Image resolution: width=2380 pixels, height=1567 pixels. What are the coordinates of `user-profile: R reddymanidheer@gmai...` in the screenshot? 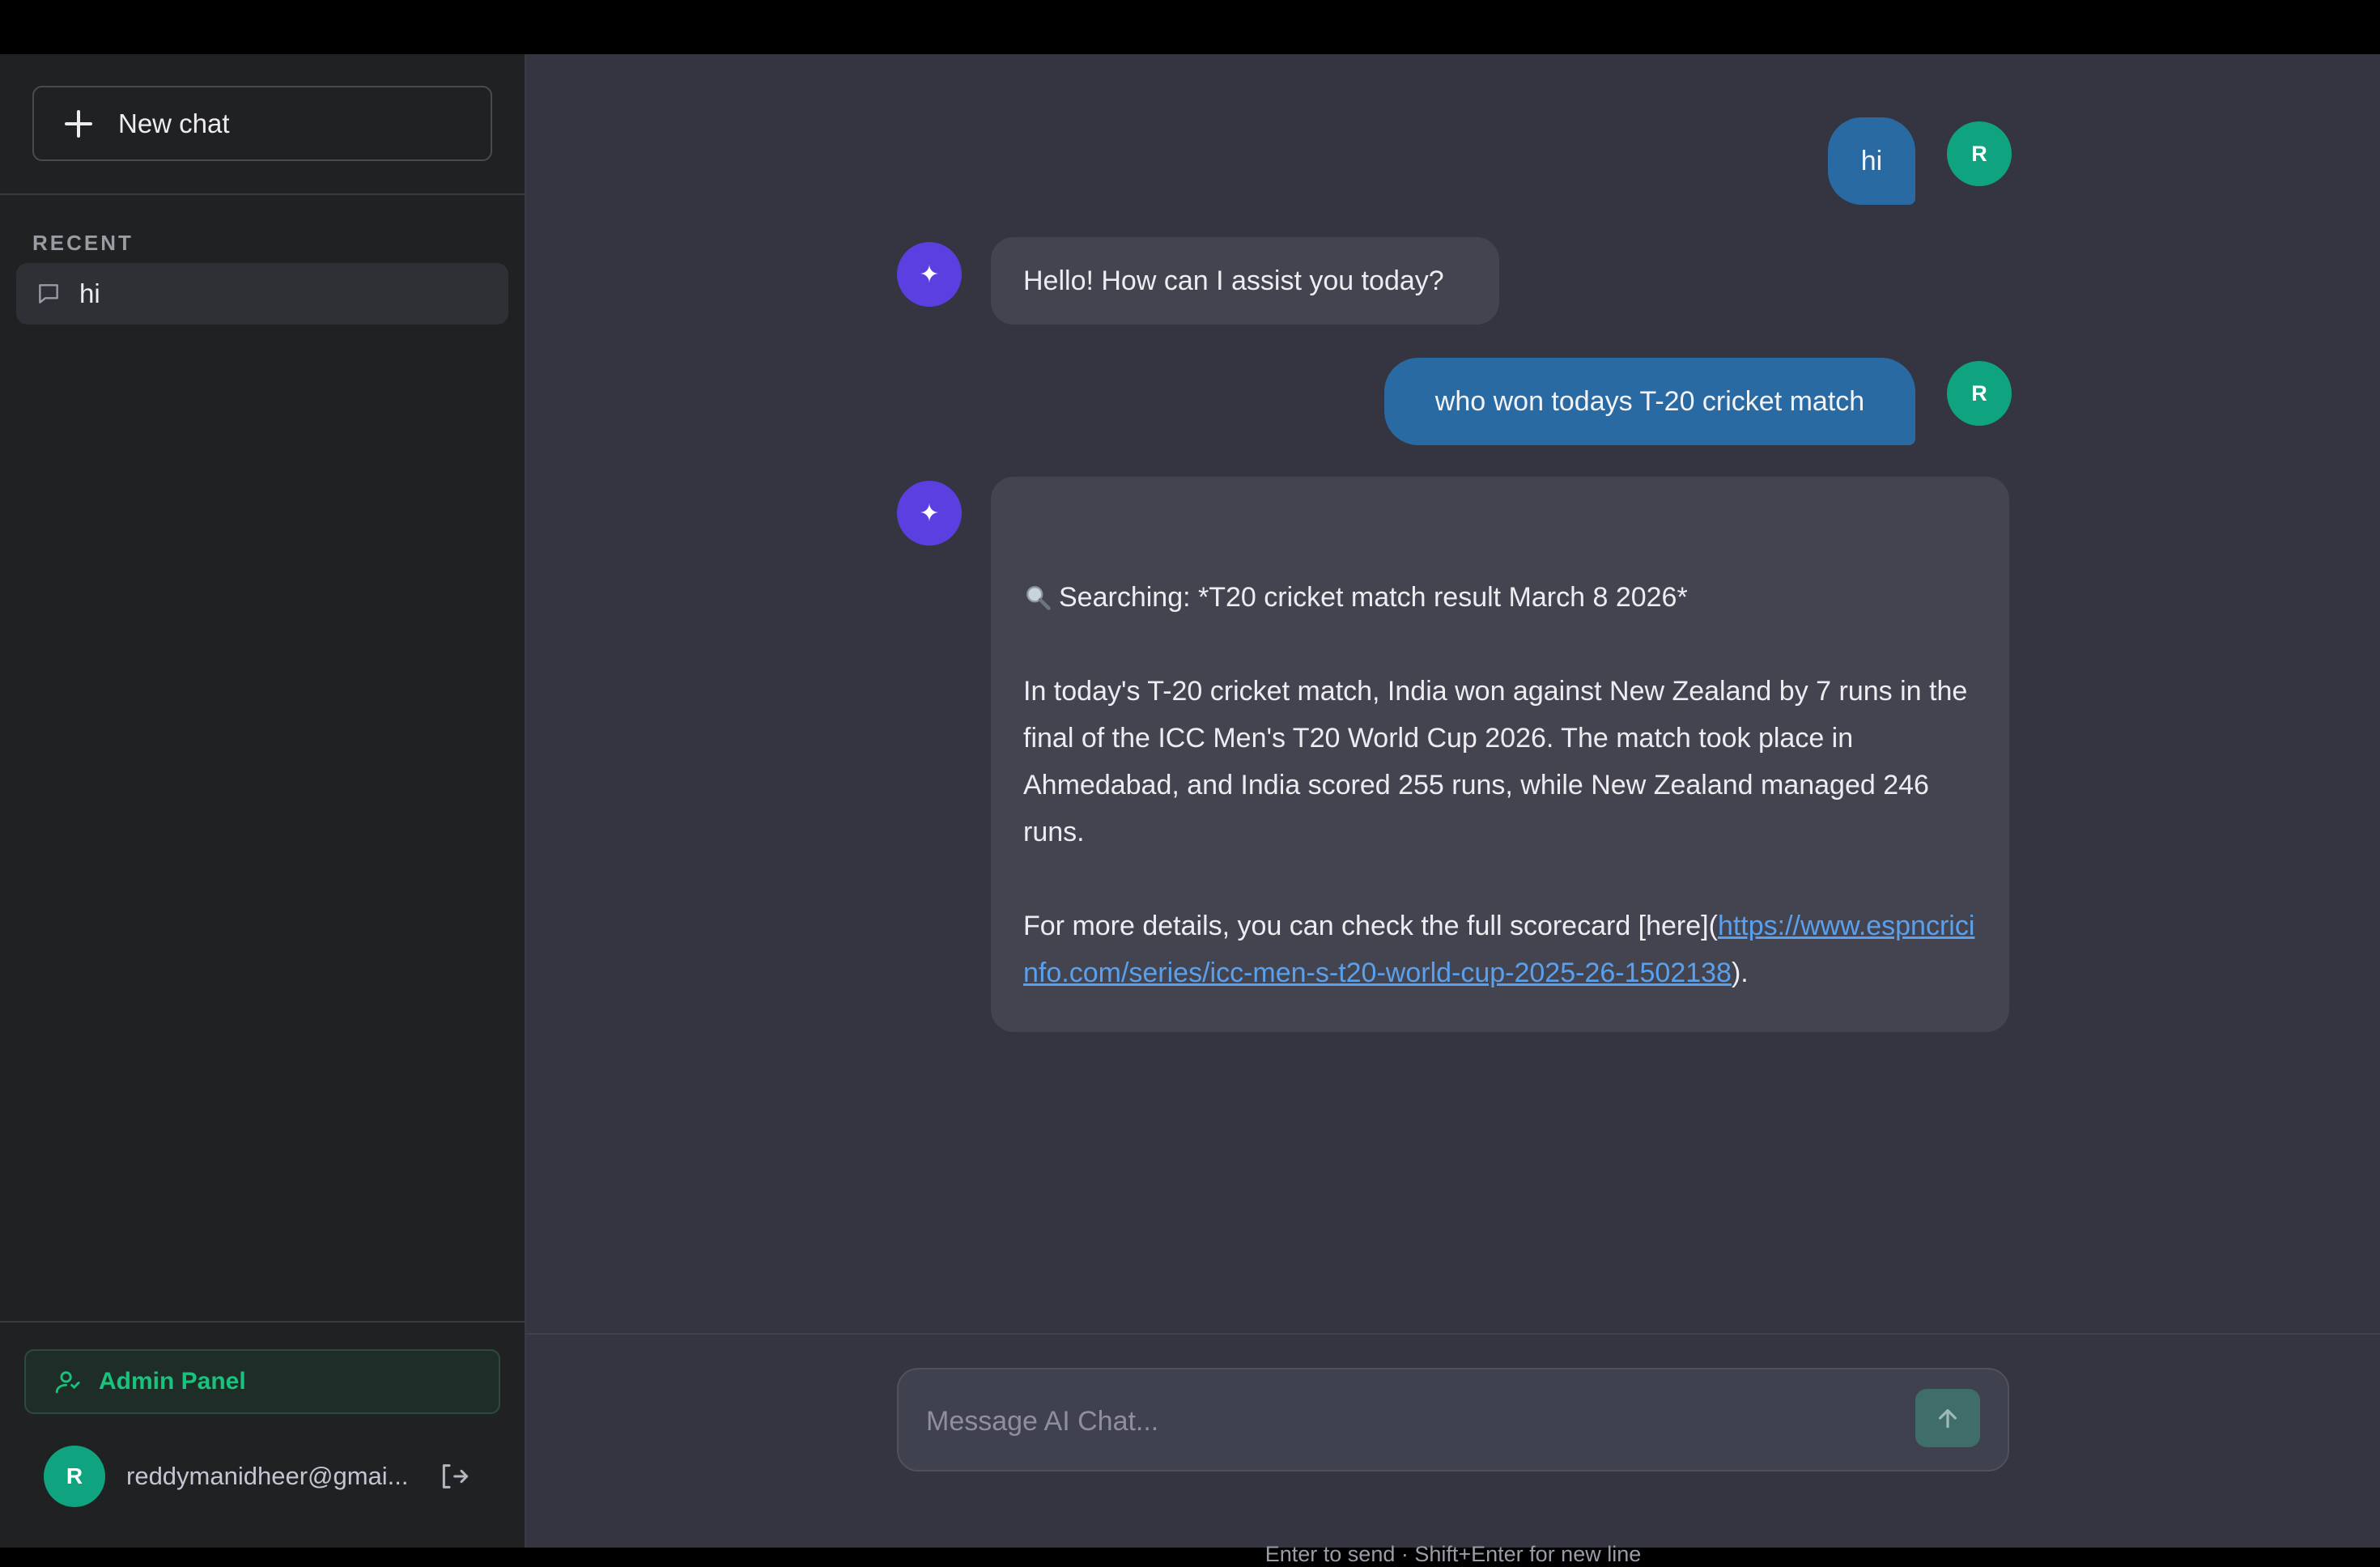 It's located at (271, 1476).